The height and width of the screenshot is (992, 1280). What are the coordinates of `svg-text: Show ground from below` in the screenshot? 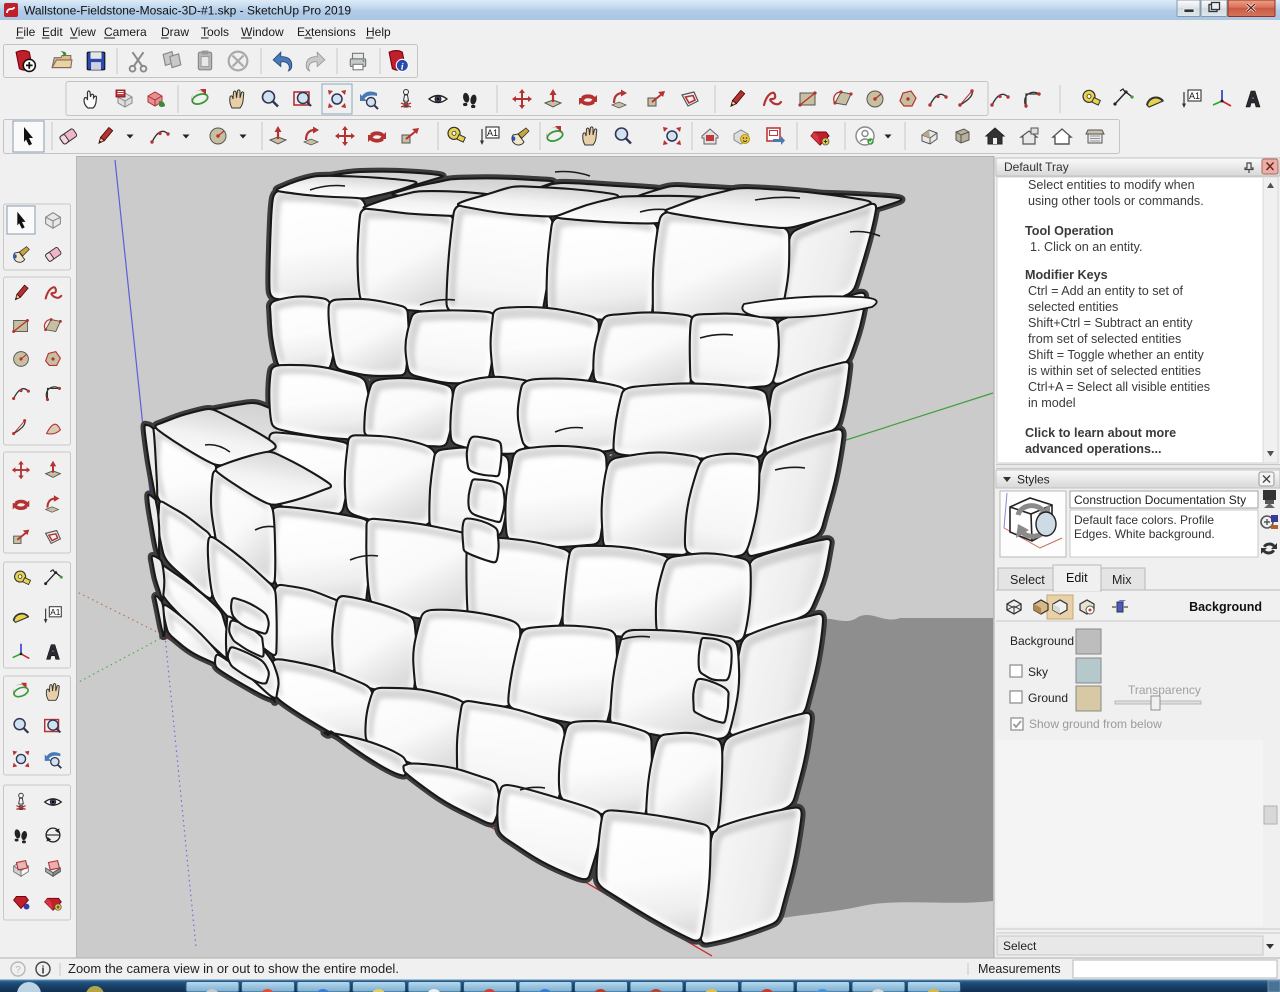 It's located at (1095, 724).